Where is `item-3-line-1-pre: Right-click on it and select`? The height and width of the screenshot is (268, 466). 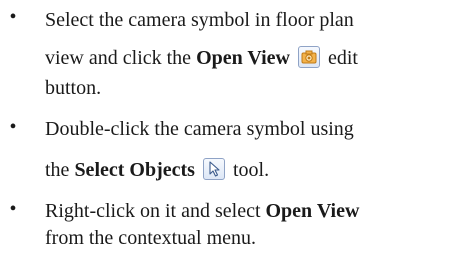 item-3-line-1-pre: Right-click on it and select is located at coordinates (155, 211).